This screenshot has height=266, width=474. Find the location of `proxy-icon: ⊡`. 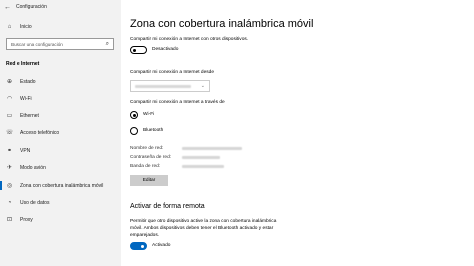

proxy-icon: ⊡ is located at coordinates (9, 219).